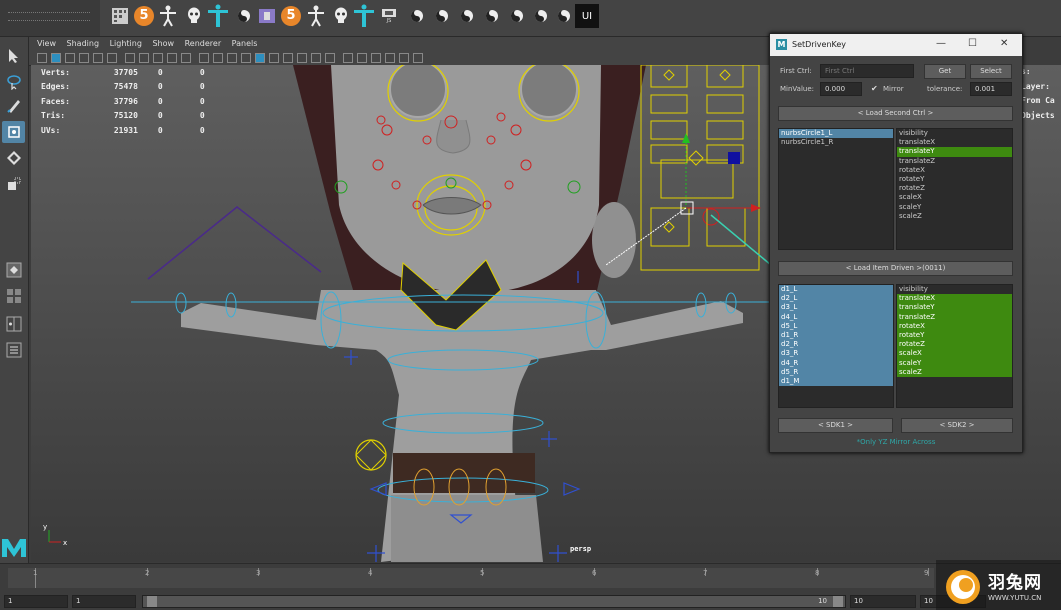 The width and height of the screenshot is (1061, 610). Describe the element at coordinates (895, 268) in the screenshot. I see `load-item-driven-button: < Load Item Driven >(0011)` at that location.